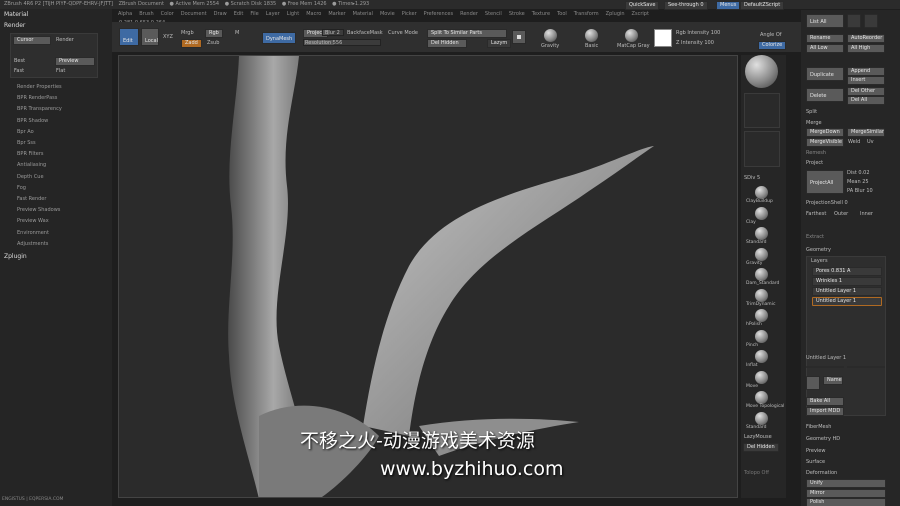  Describe the element at coordinates (818, 427) in the screenshot. I see `fibermesh-section: FiberMesh` at that location.